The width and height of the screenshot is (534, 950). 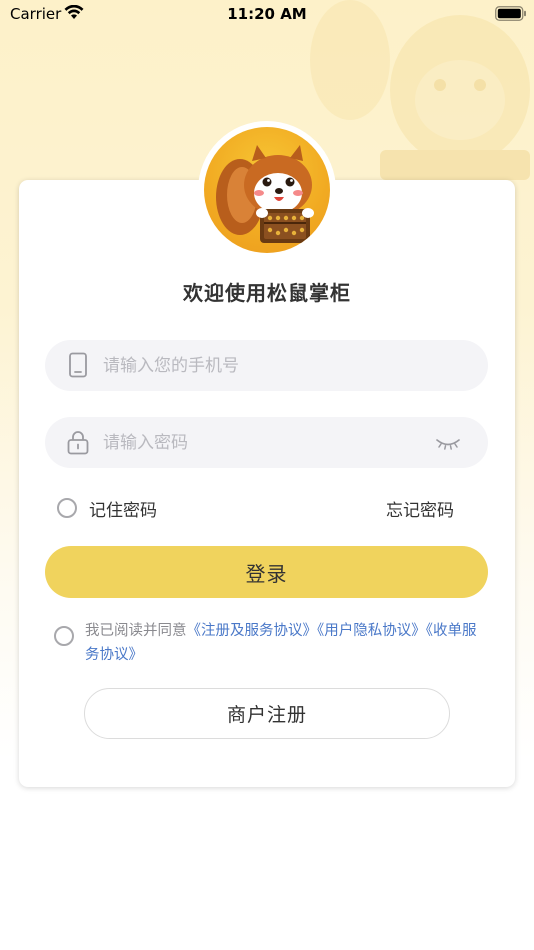 I want to click on phone-input, so click(x=263, y=365).